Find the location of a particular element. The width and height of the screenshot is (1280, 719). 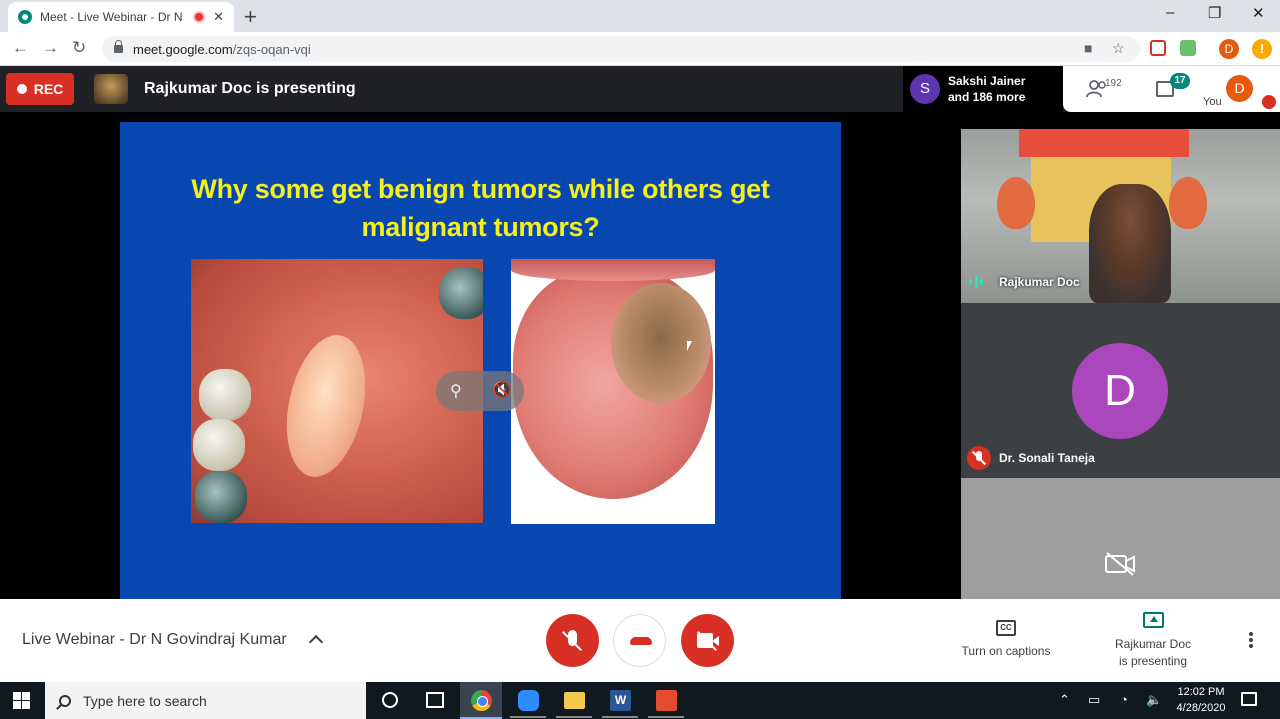

participant-avatar: D is located at coordinates (1120, 391).